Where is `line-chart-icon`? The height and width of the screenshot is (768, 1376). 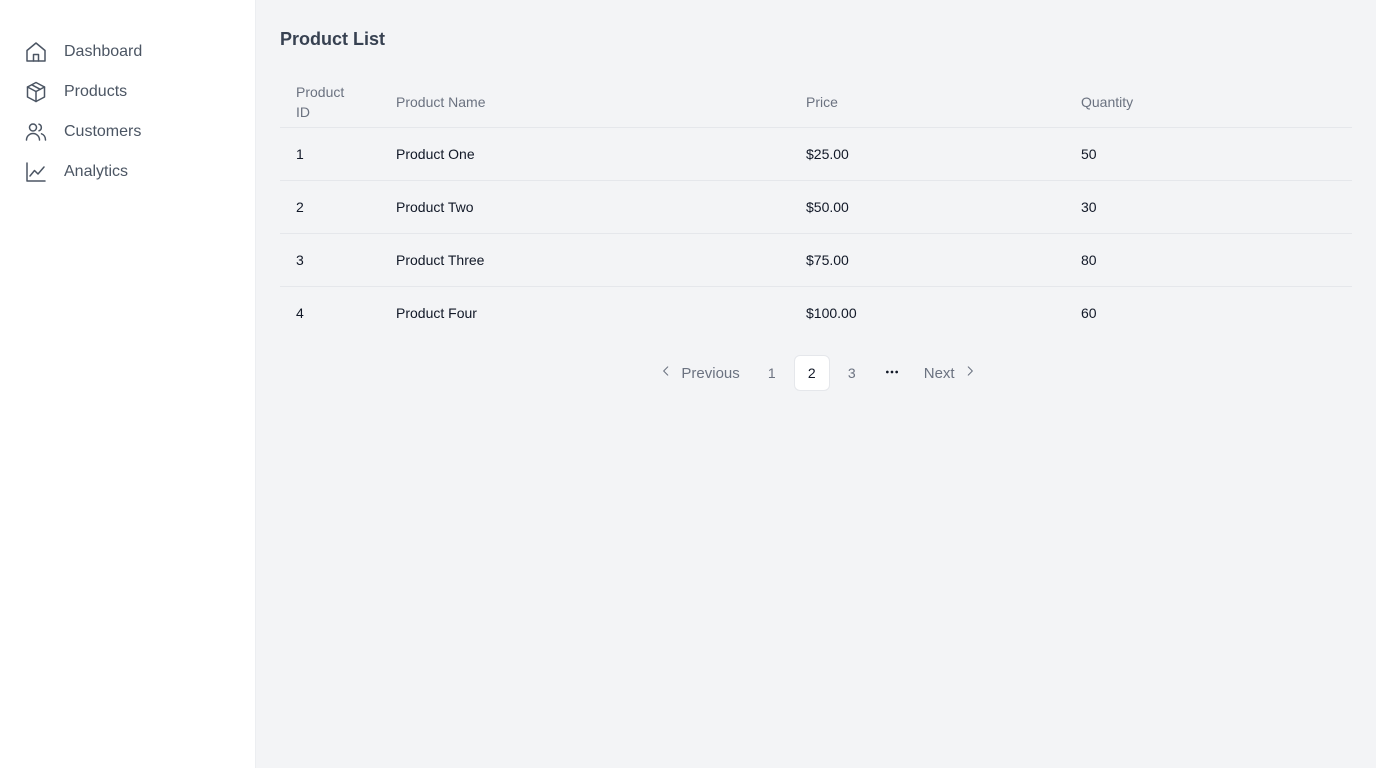 line-chart-icon is located at coordinates (36, 172).